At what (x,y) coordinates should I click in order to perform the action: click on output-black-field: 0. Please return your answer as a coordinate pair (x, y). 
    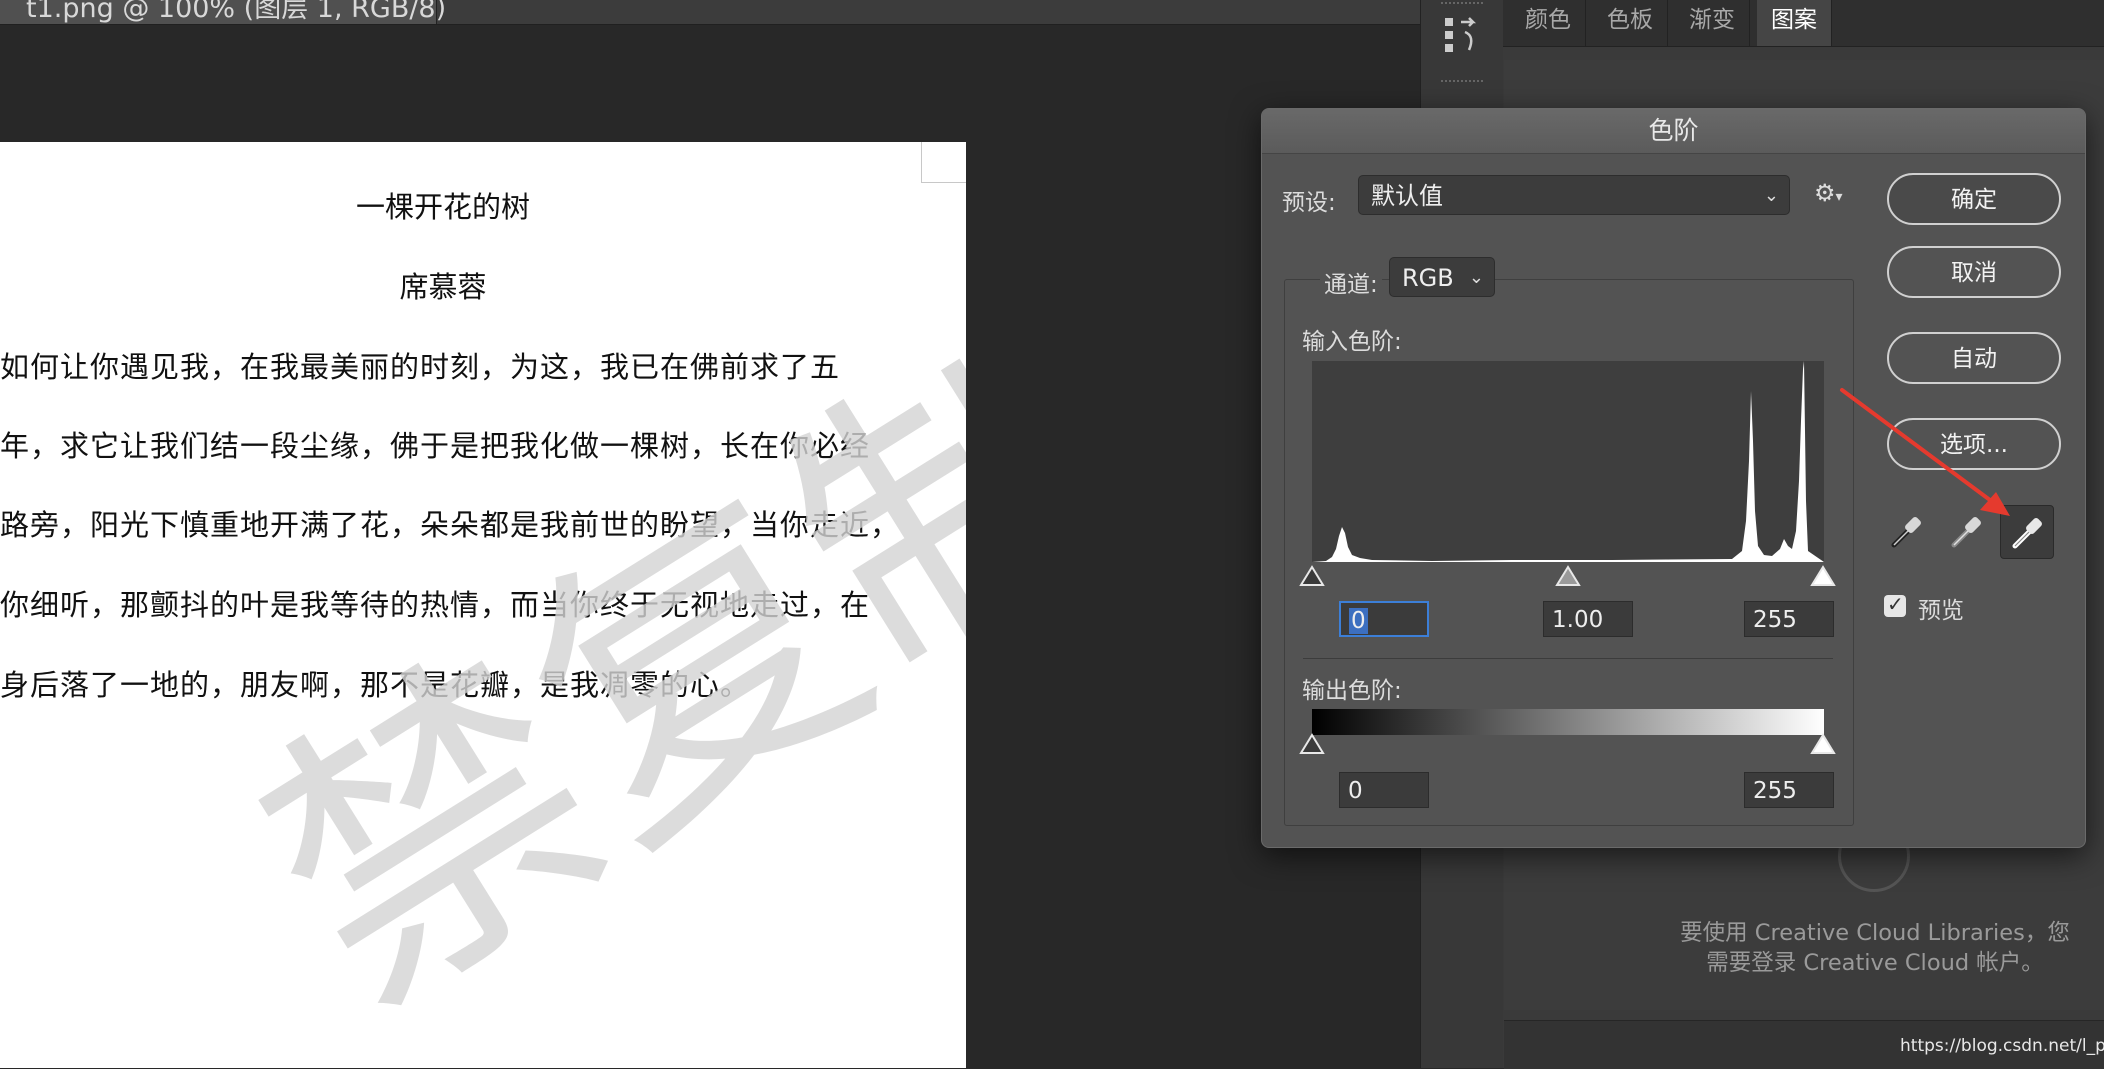
    Looking at the image, I should click on (1384, 790).